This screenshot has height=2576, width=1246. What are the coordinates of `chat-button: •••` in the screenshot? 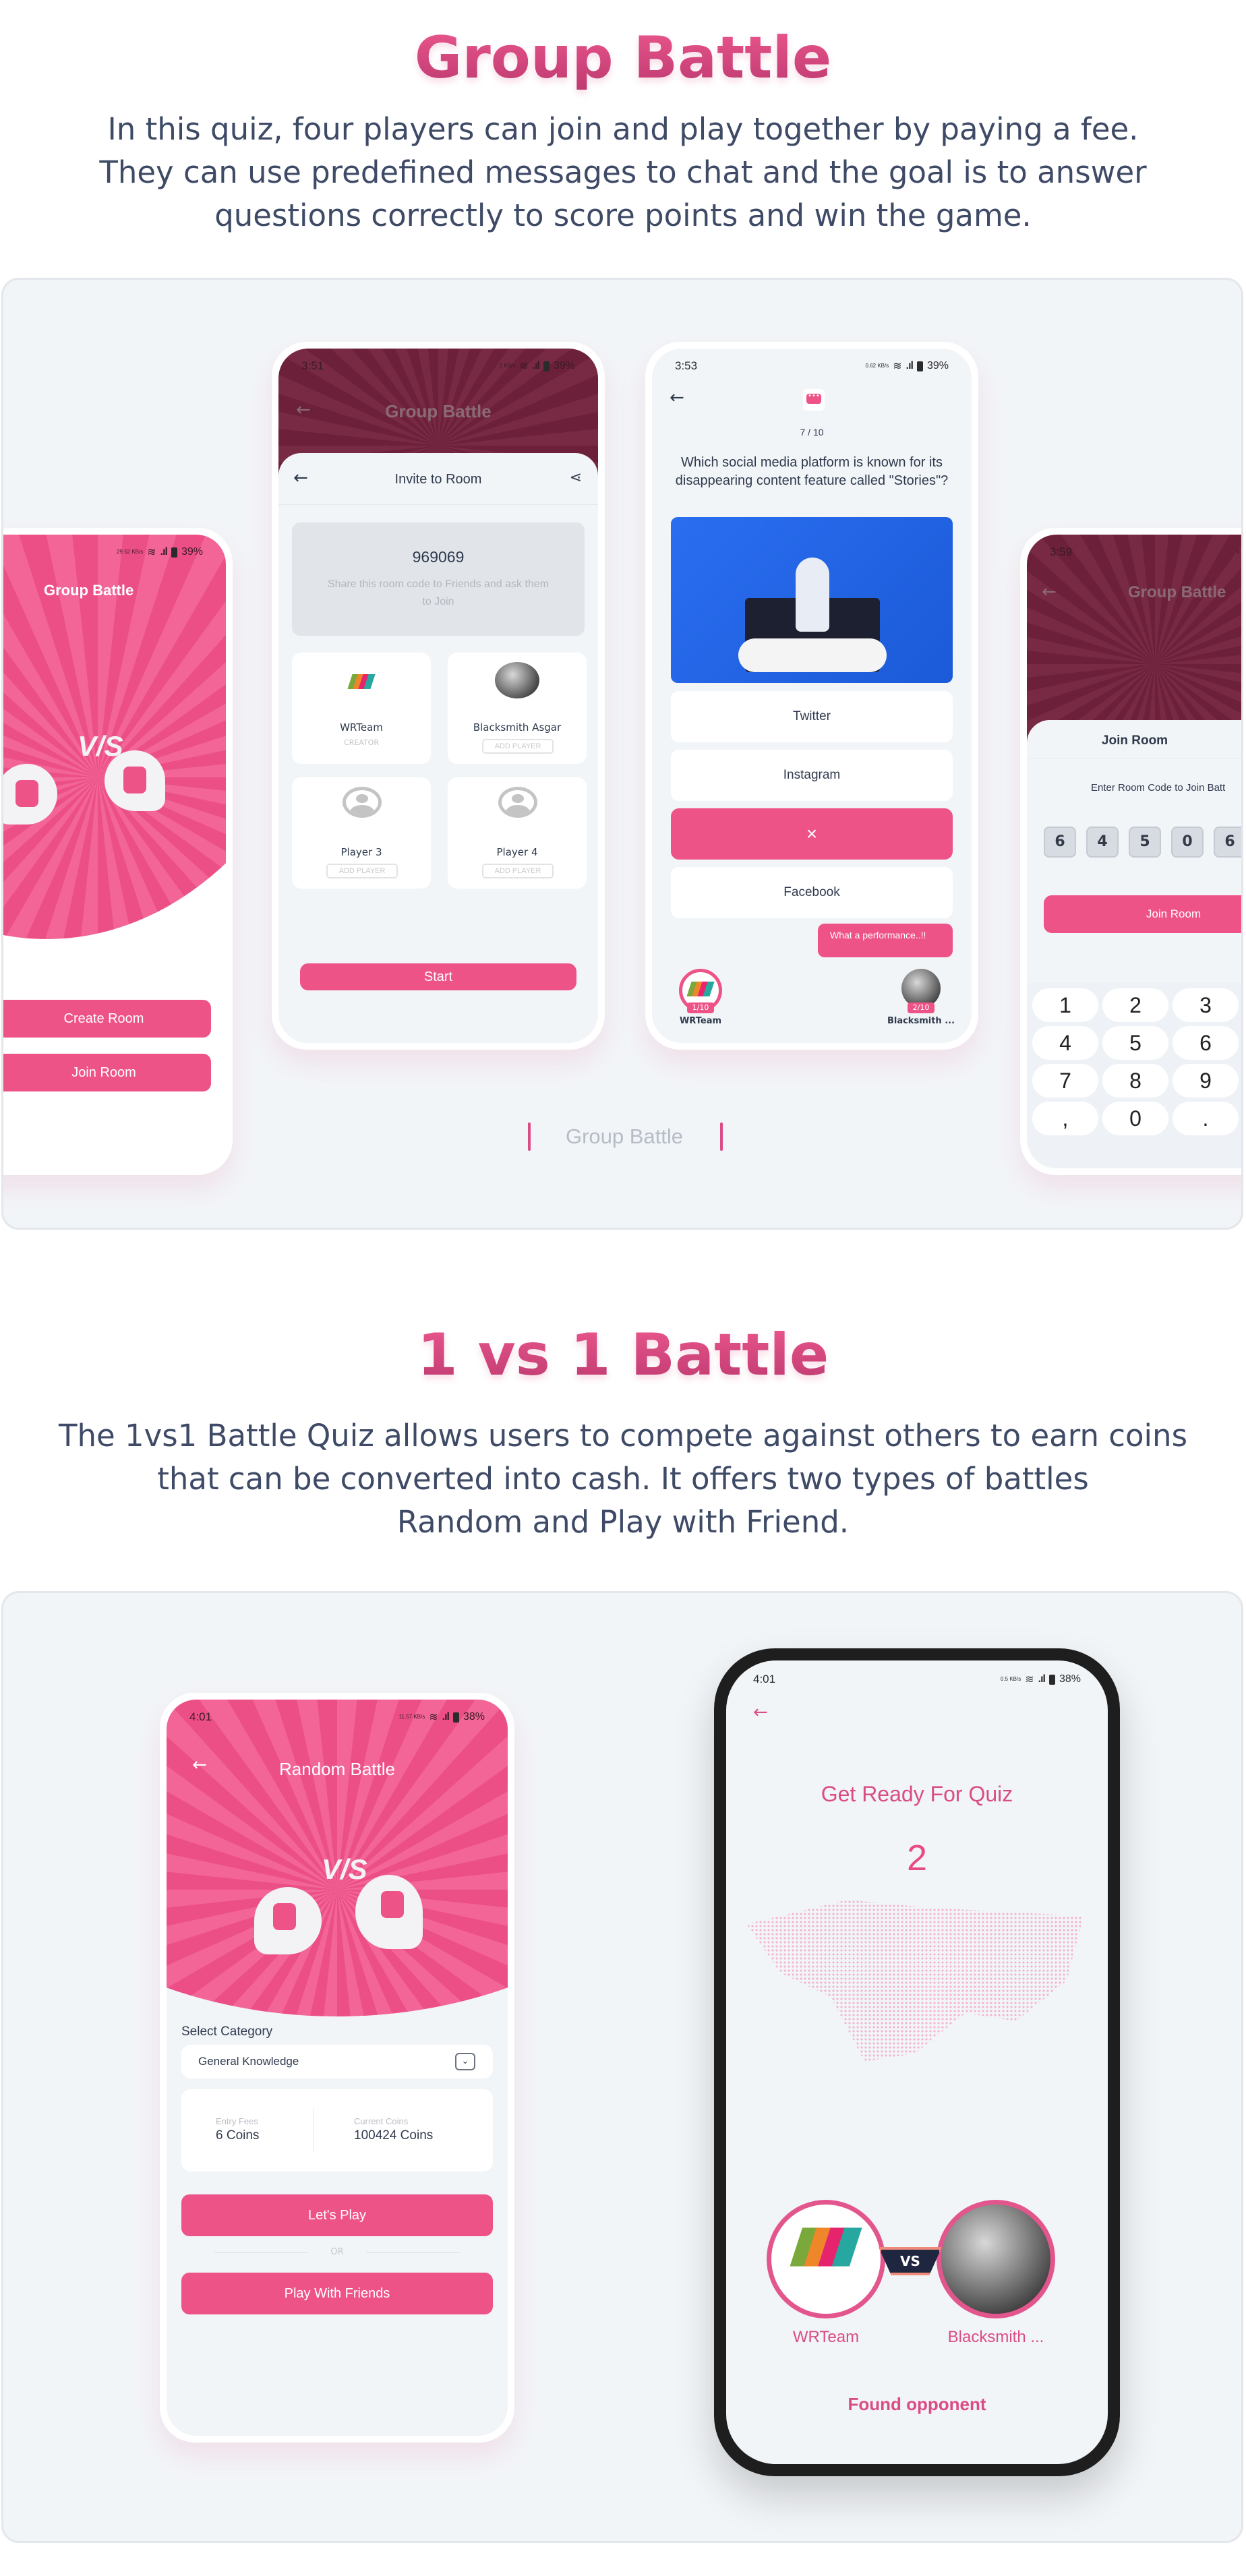 It's located at (814, 400).